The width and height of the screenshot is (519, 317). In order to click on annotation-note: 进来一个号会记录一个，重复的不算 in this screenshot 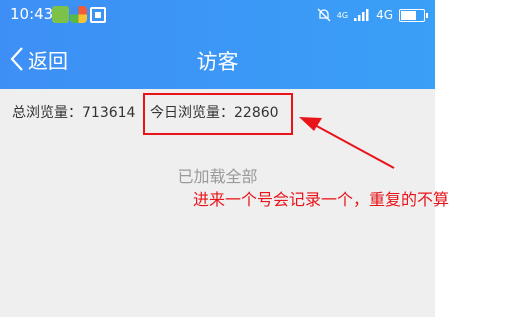, I will do `click(321, 199)`.